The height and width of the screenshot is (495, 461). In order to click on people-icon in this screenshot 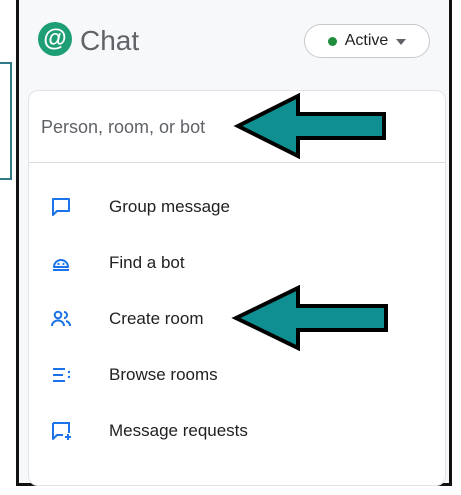, I will do `click(61, 319)`.